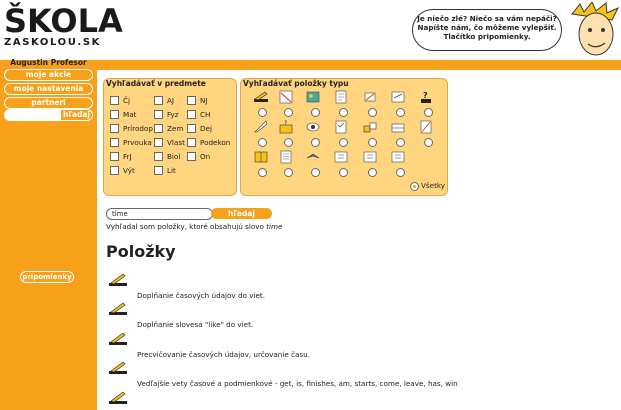  Describe the element at coordinates (158, 156) in the screenshot. I see `subject-checkbox-biol` at that location.